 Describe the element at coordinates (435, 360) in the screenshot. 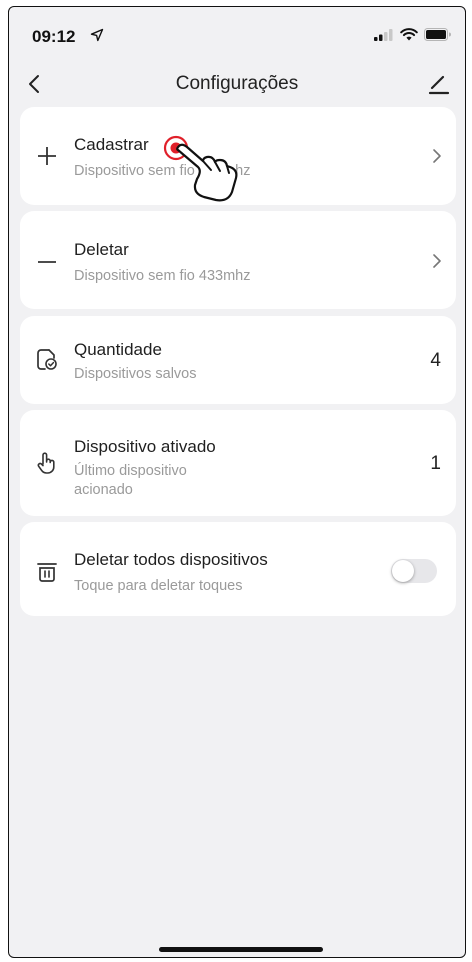

I see `saved-devices-count: 4` at that location.